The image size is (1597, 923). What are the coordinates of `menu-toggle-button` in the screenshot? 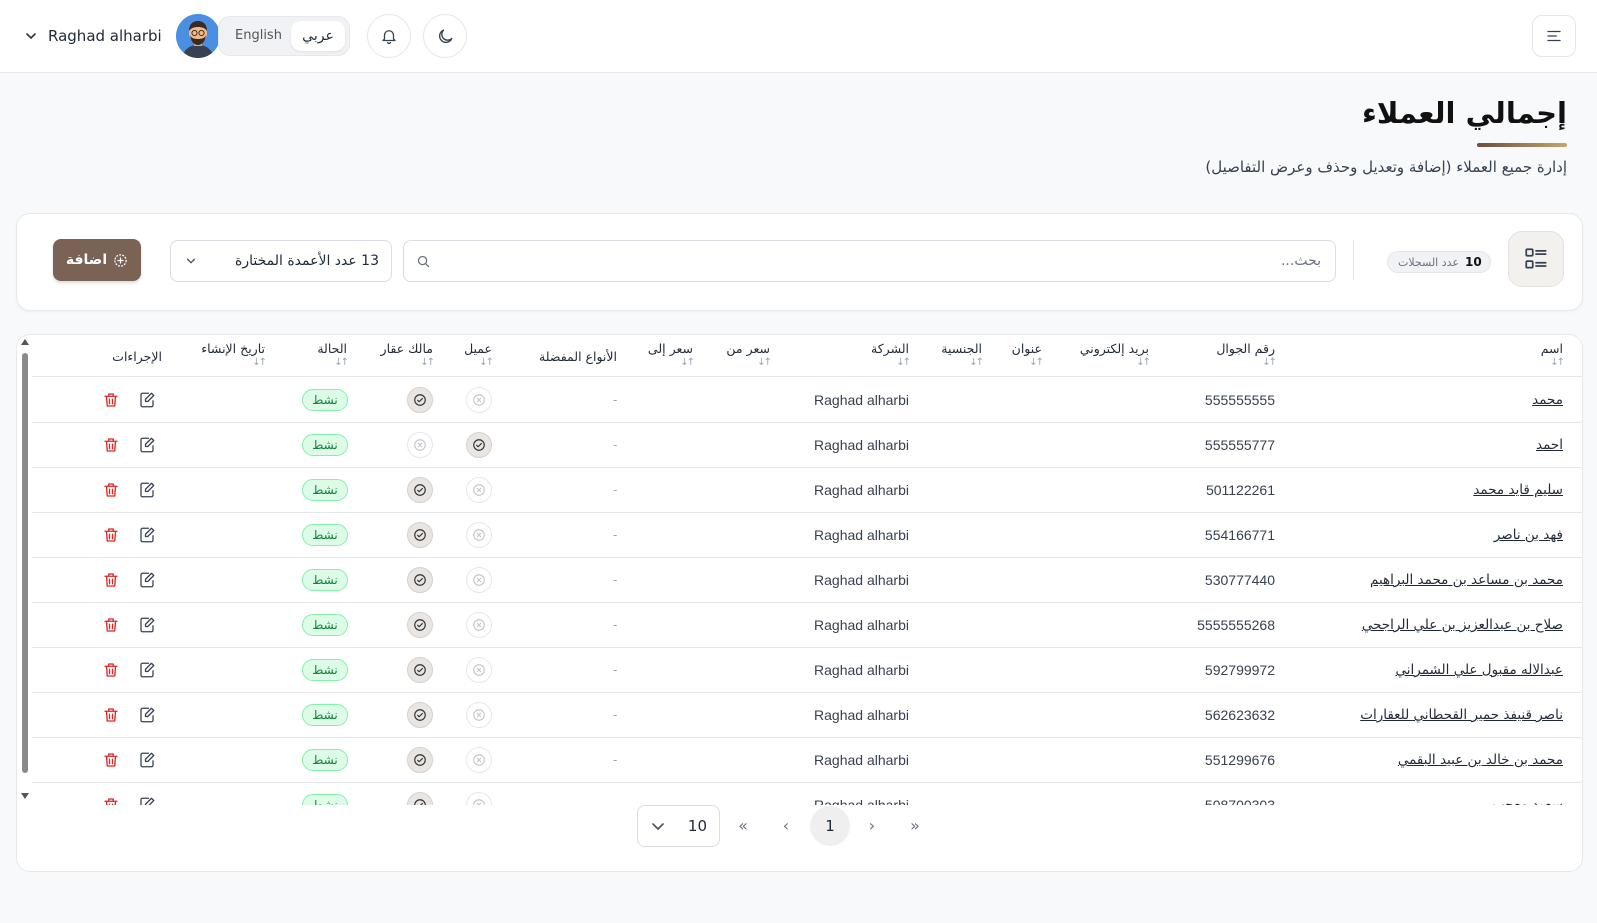 It's located at (1554, 36).